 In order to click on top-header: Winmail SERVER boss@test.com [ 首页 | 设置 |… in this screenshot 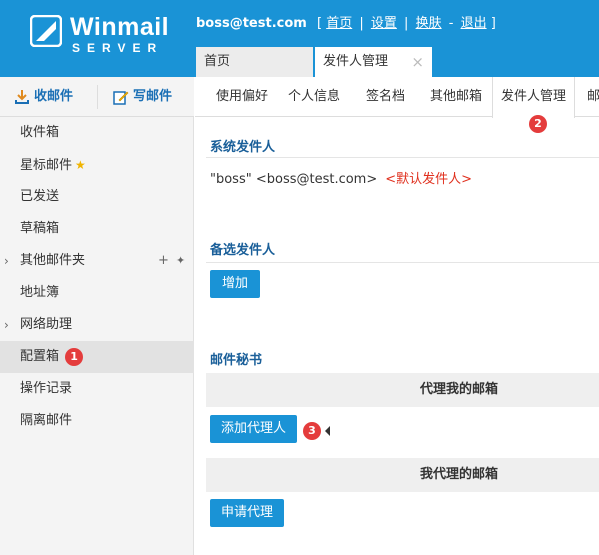, I will do `click(299, 38)`.